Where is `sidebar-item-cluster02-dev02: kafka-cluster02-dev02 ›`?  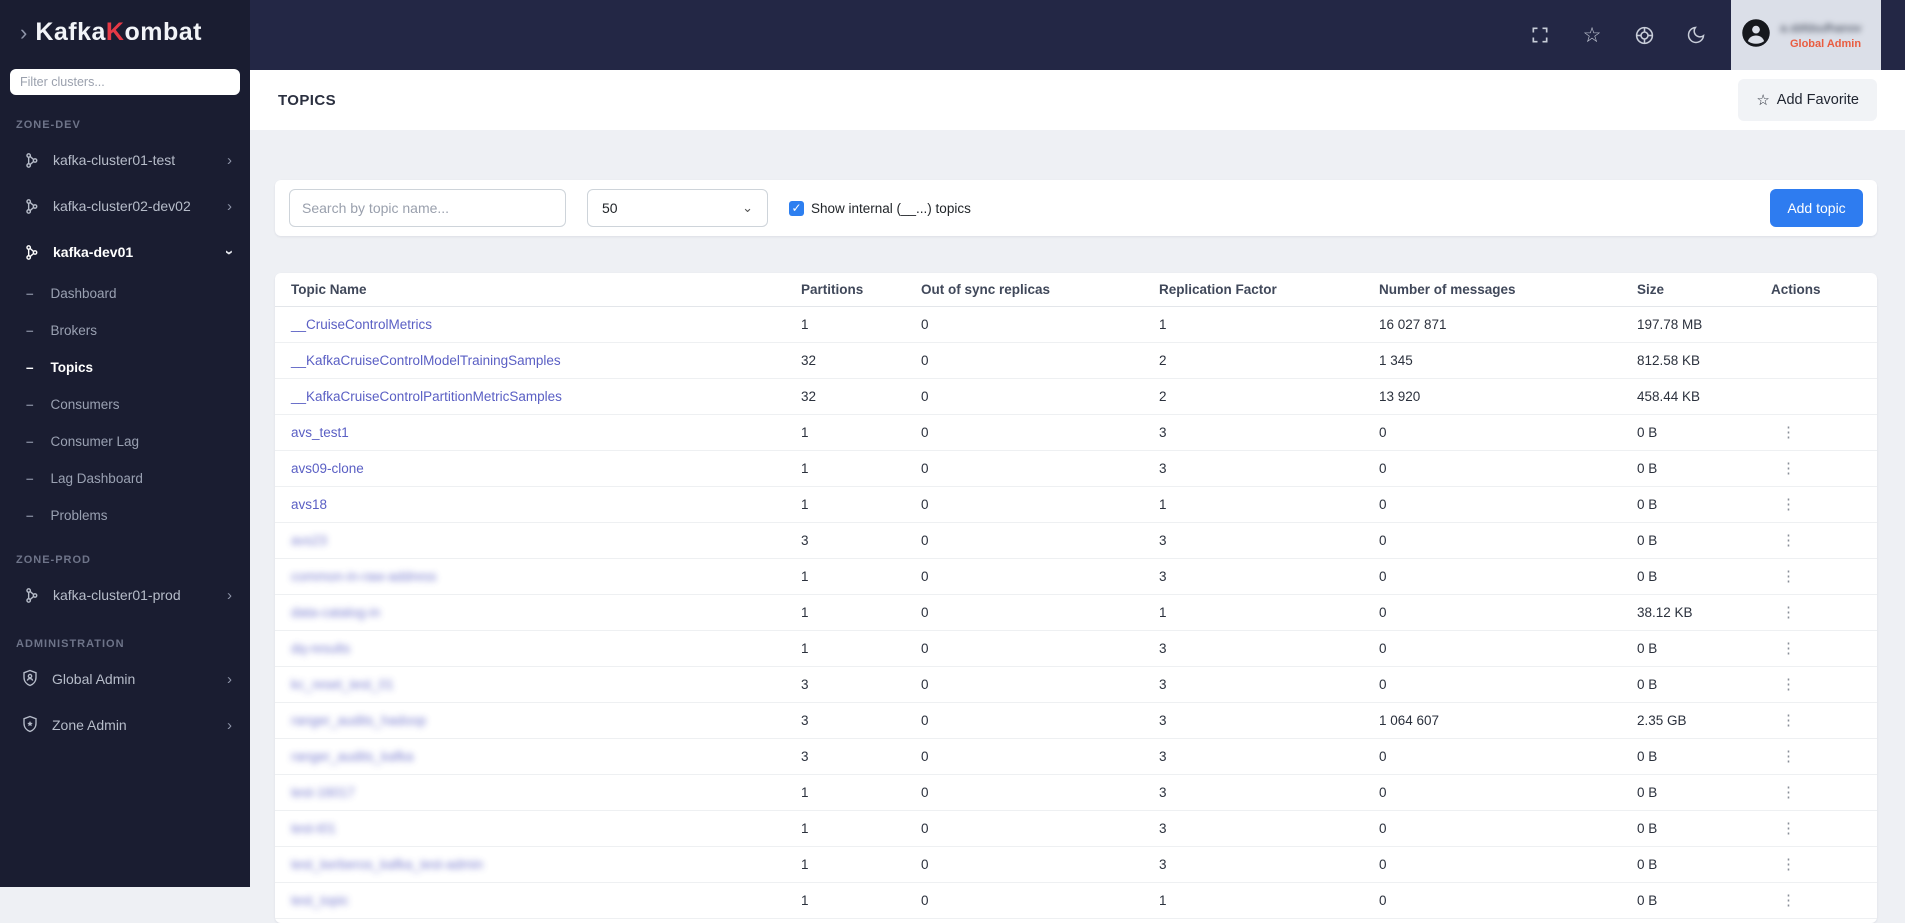
sidebar-item-cluster02-dev02: kafka-cluster02-dev02 › is located at coordinates (125, 206).